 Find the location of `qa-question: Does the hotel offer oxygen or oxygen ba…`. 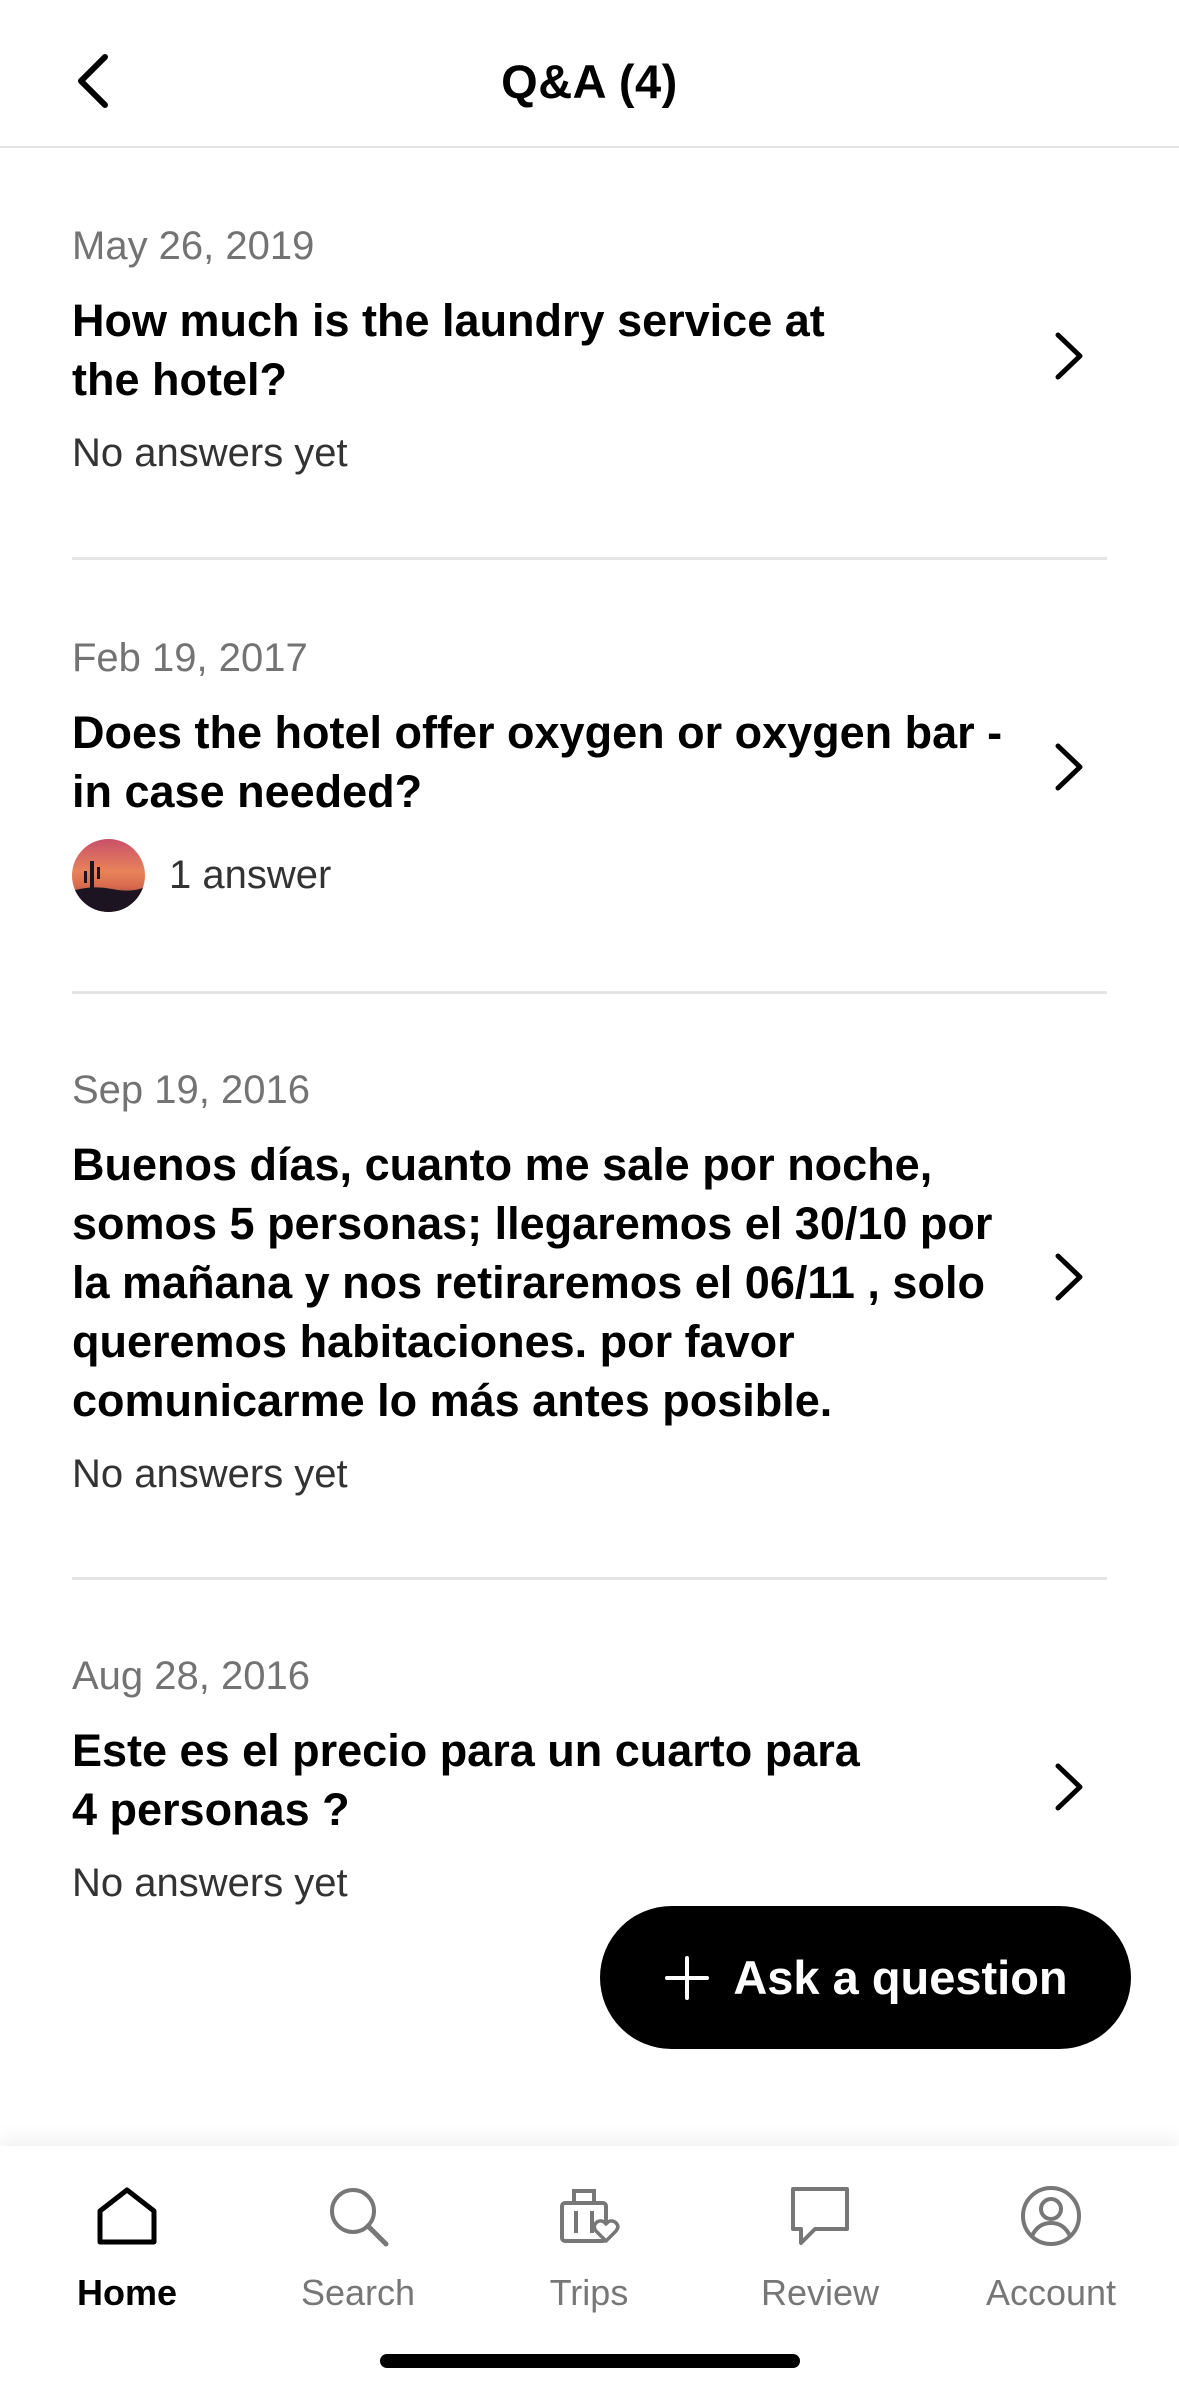

qa-question: Does the hotel offer oxygen or oxygen ba… is located at coordinates (537, 762).